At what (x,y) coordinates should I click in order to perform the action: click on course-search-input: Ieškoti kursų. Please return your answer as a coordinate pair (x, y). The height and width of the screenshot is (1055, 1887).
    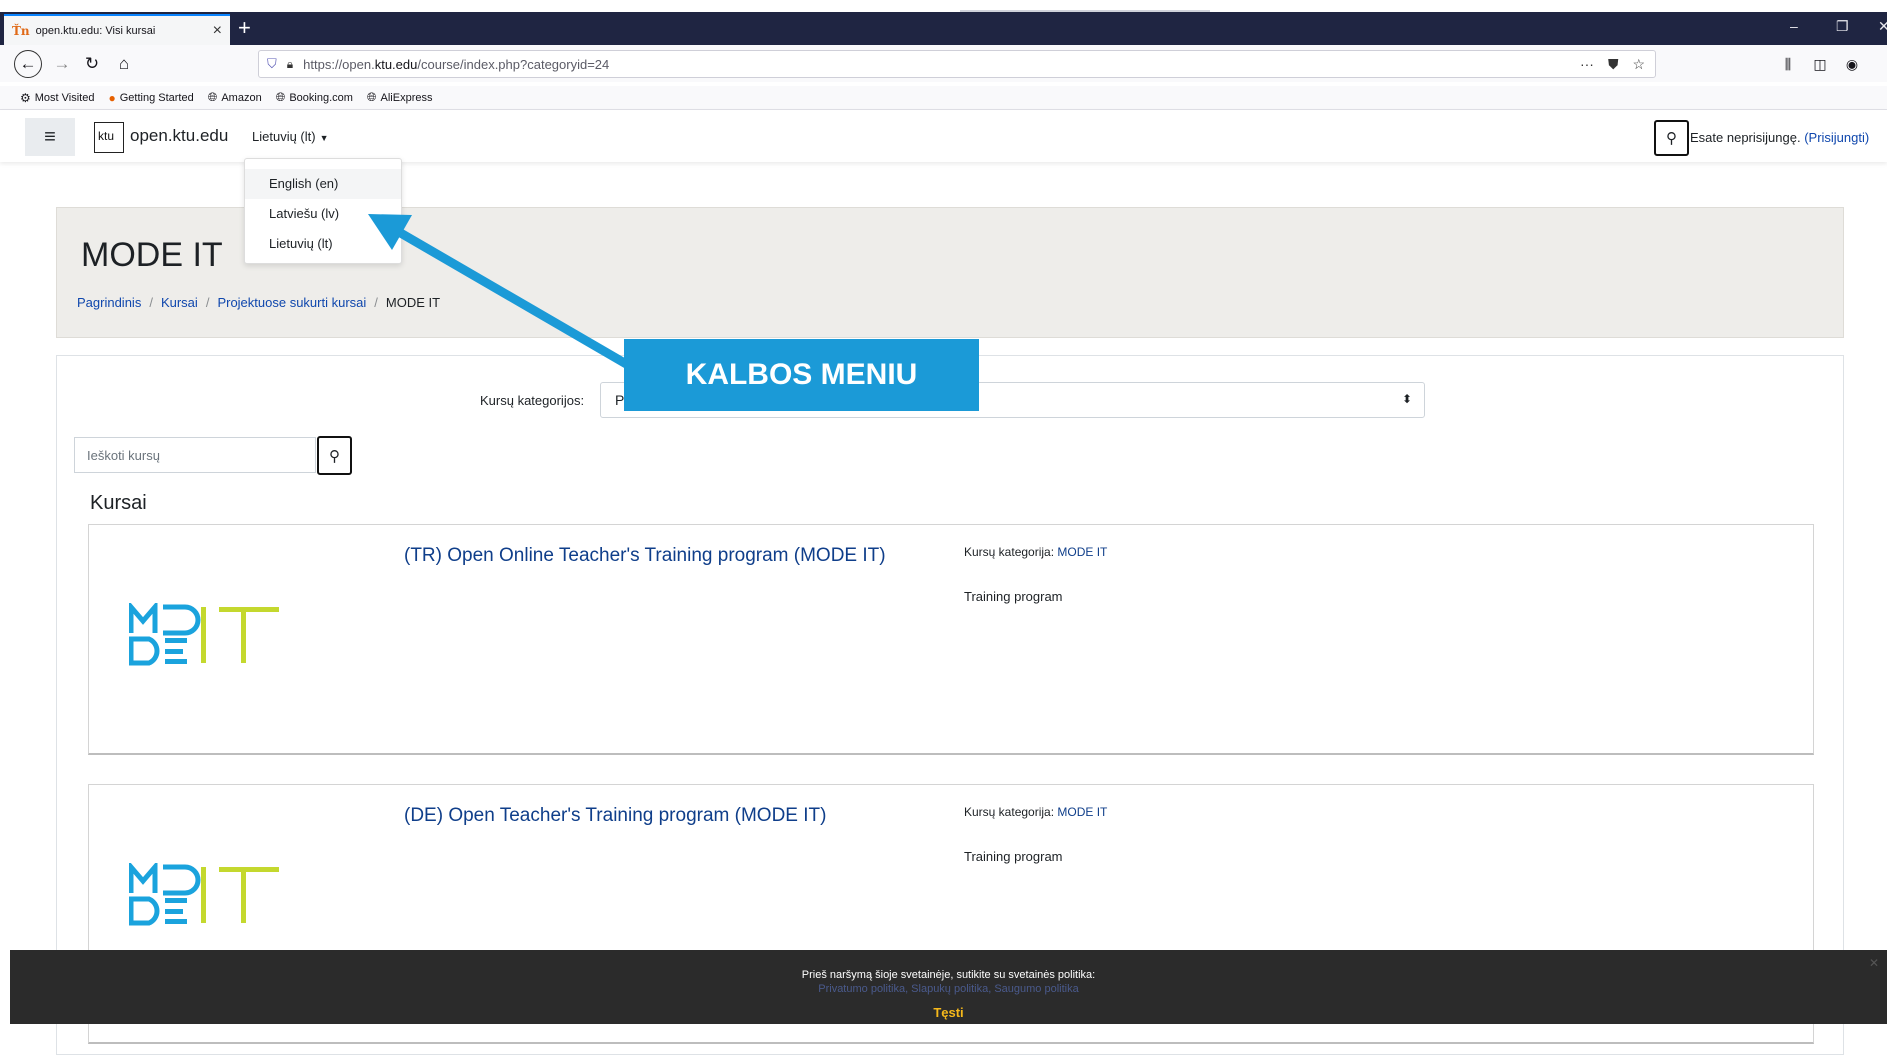
    Looking at the image, I should click on (195, 455).